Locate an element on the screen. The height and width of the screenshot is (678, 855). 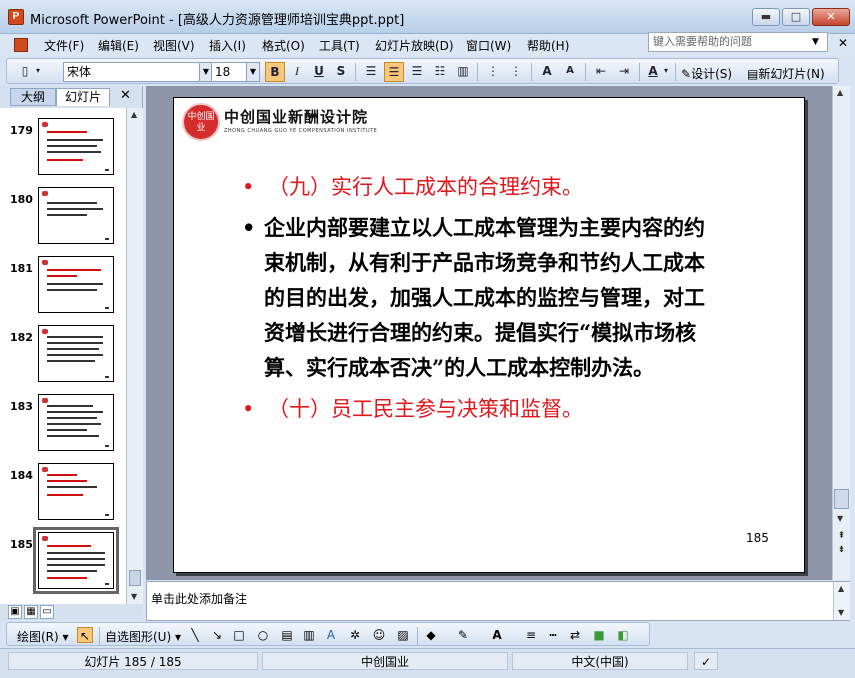
clipart-icon: ☺ is located at coordinates (379, 635).